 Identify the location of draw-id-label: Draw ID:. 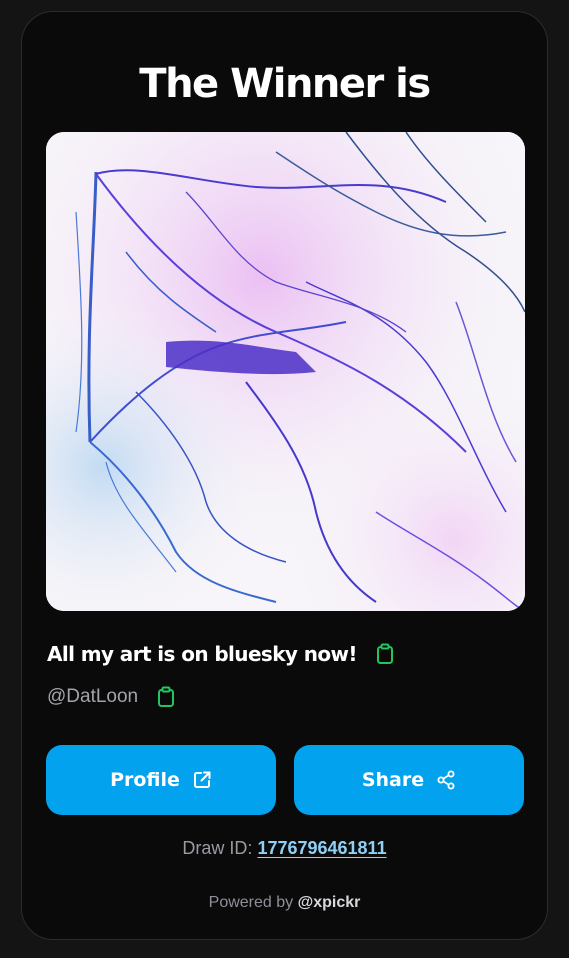
(217, 848).